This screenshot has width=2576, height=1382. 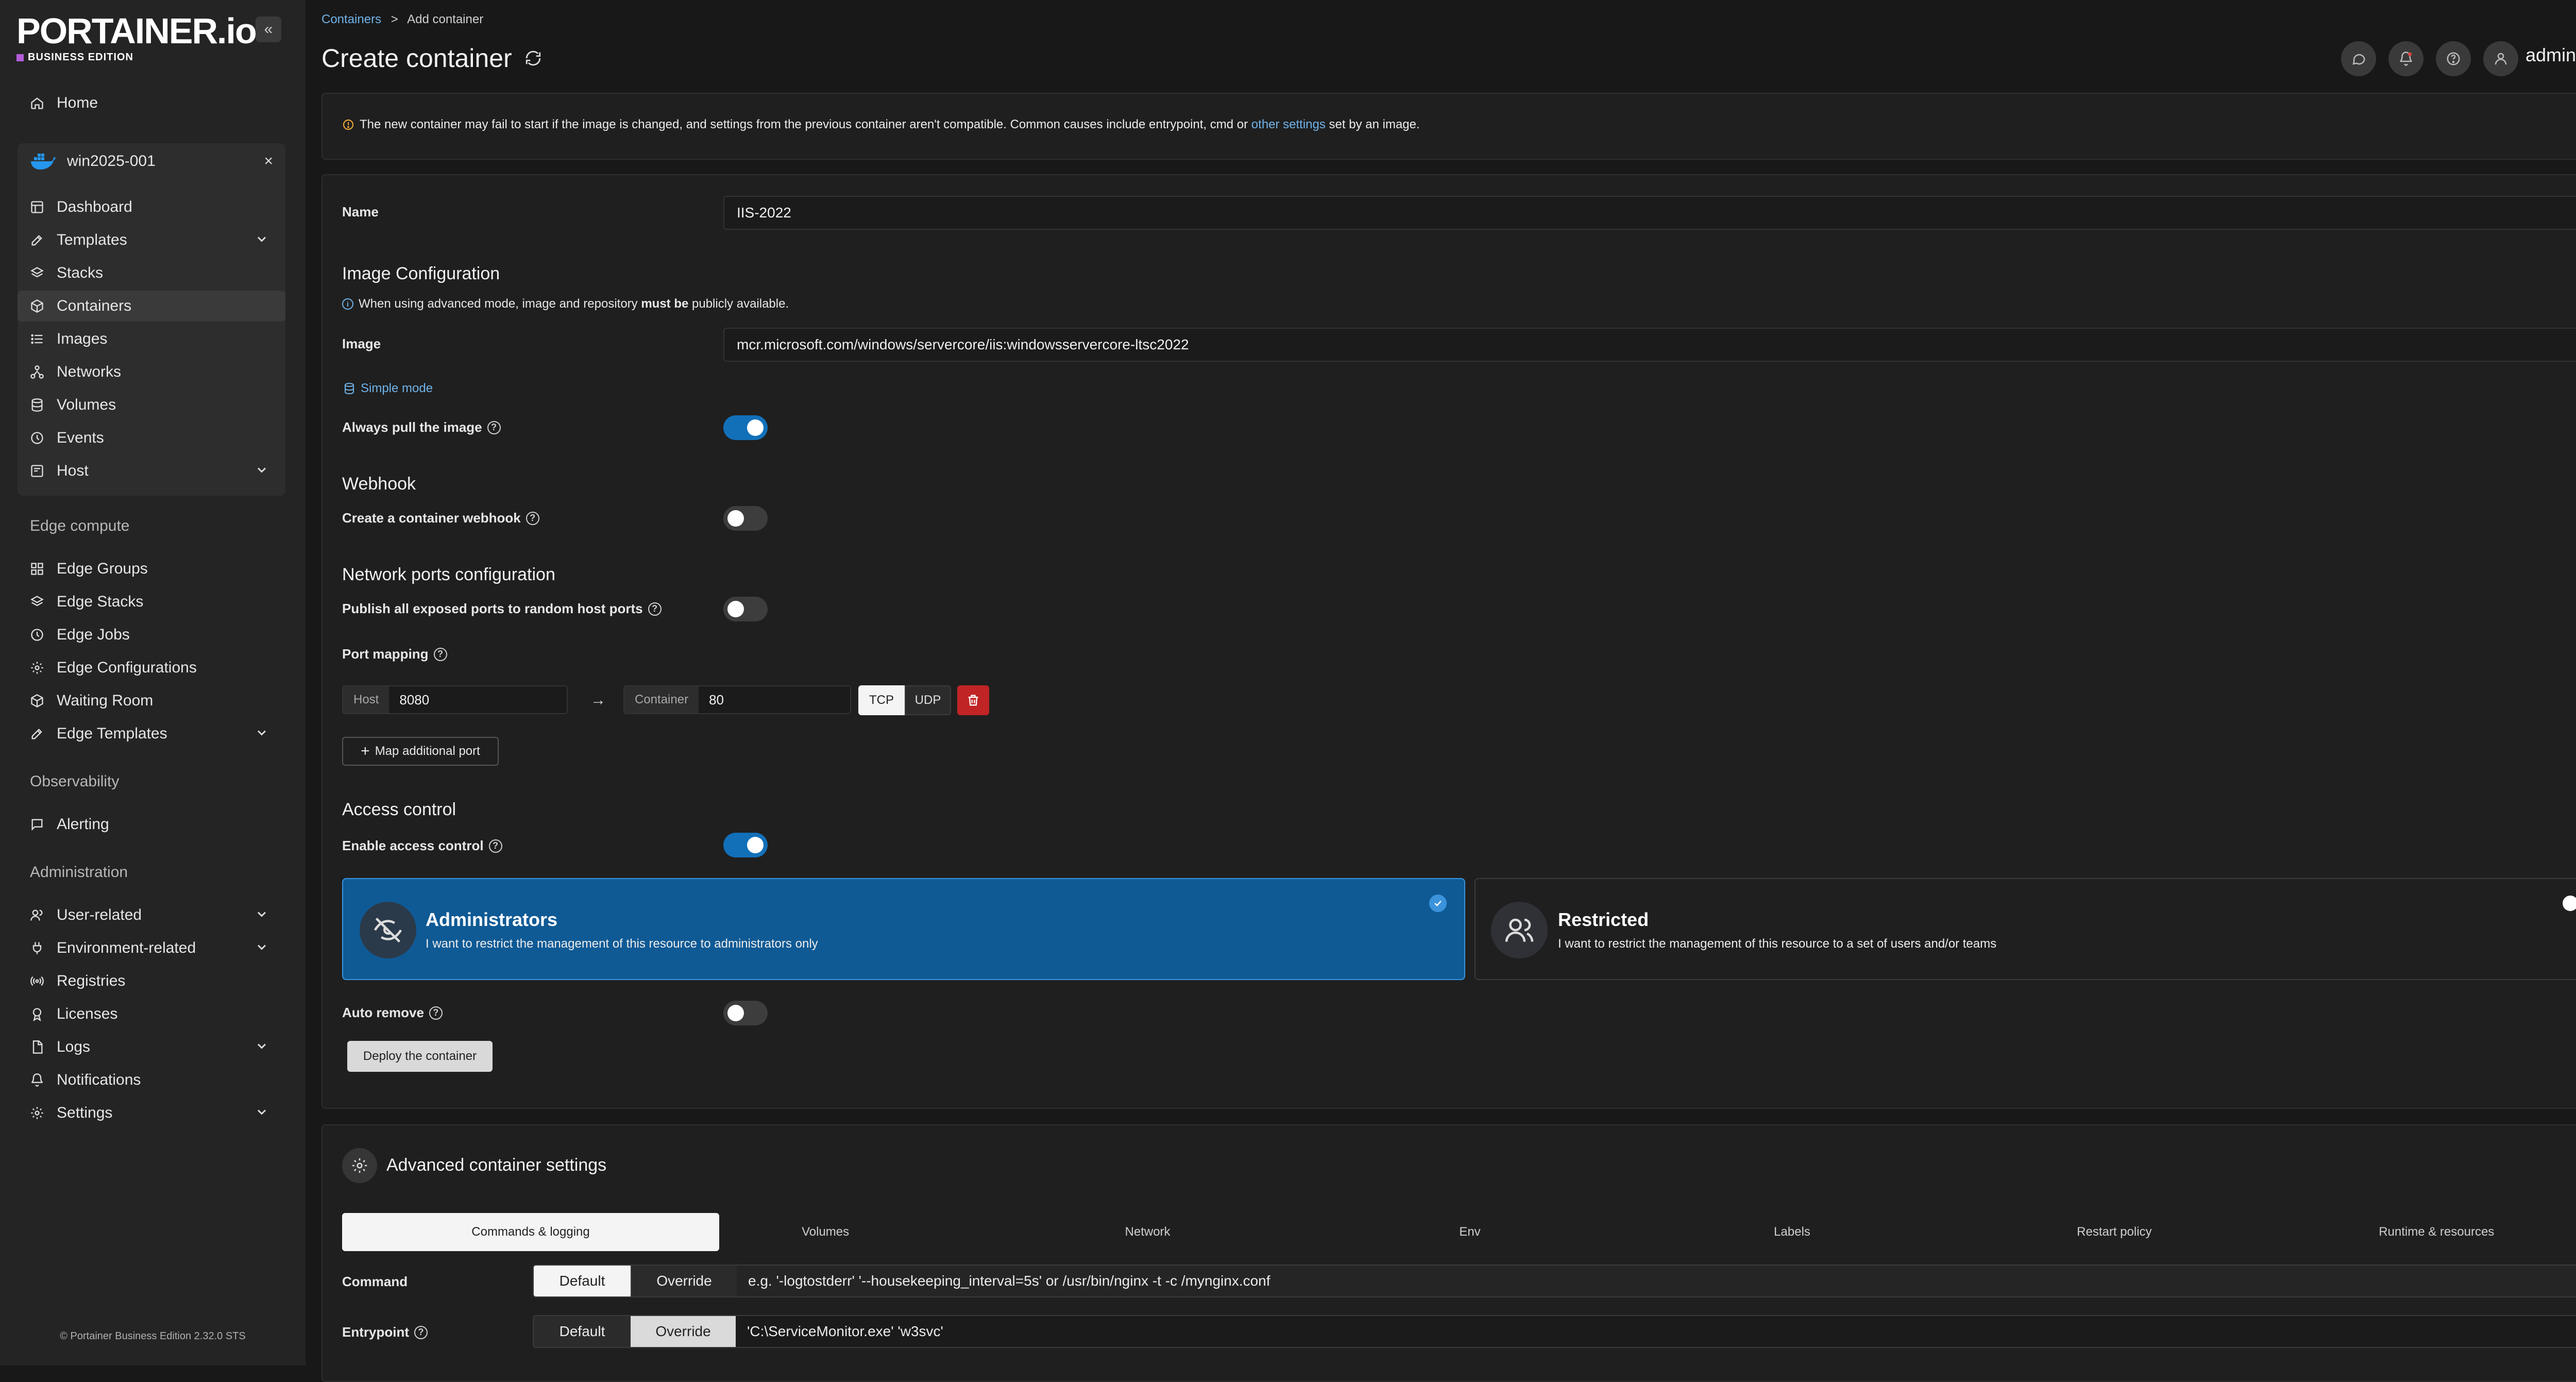 What do you see at coordinates (1470, 1232) in the screenshot?
I see `tab-env: Env` at bounding box center [1470, 1232].